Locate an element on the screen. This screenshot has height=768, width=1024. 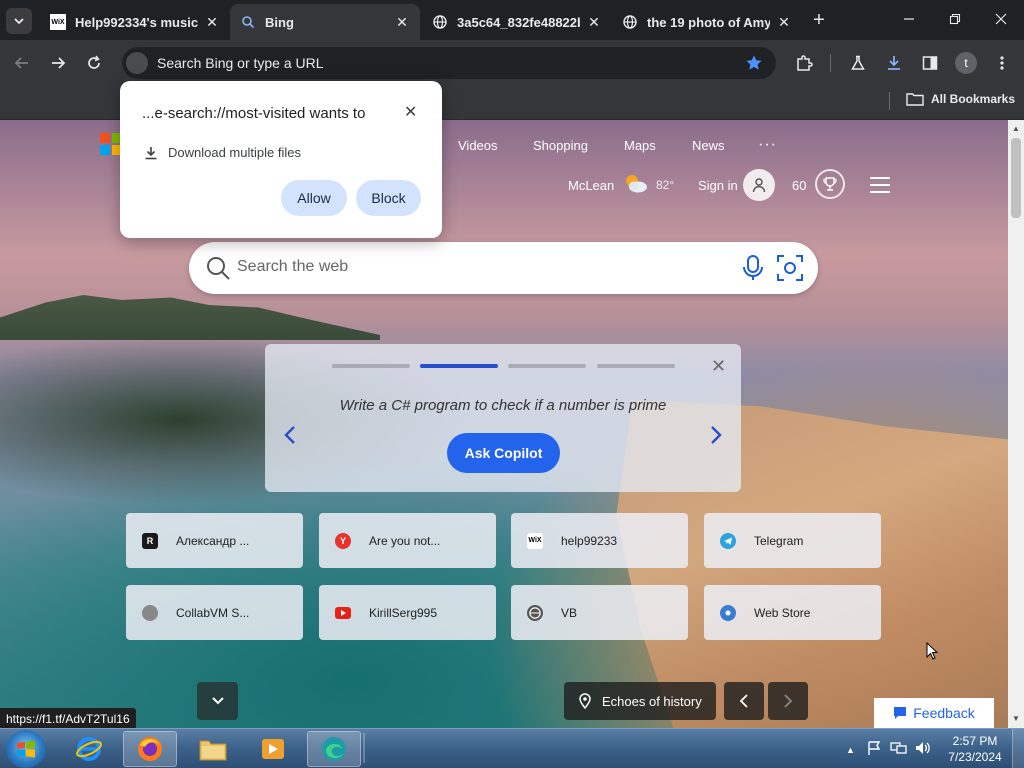
weather-location: McLean is located at coordinates (591, 185).